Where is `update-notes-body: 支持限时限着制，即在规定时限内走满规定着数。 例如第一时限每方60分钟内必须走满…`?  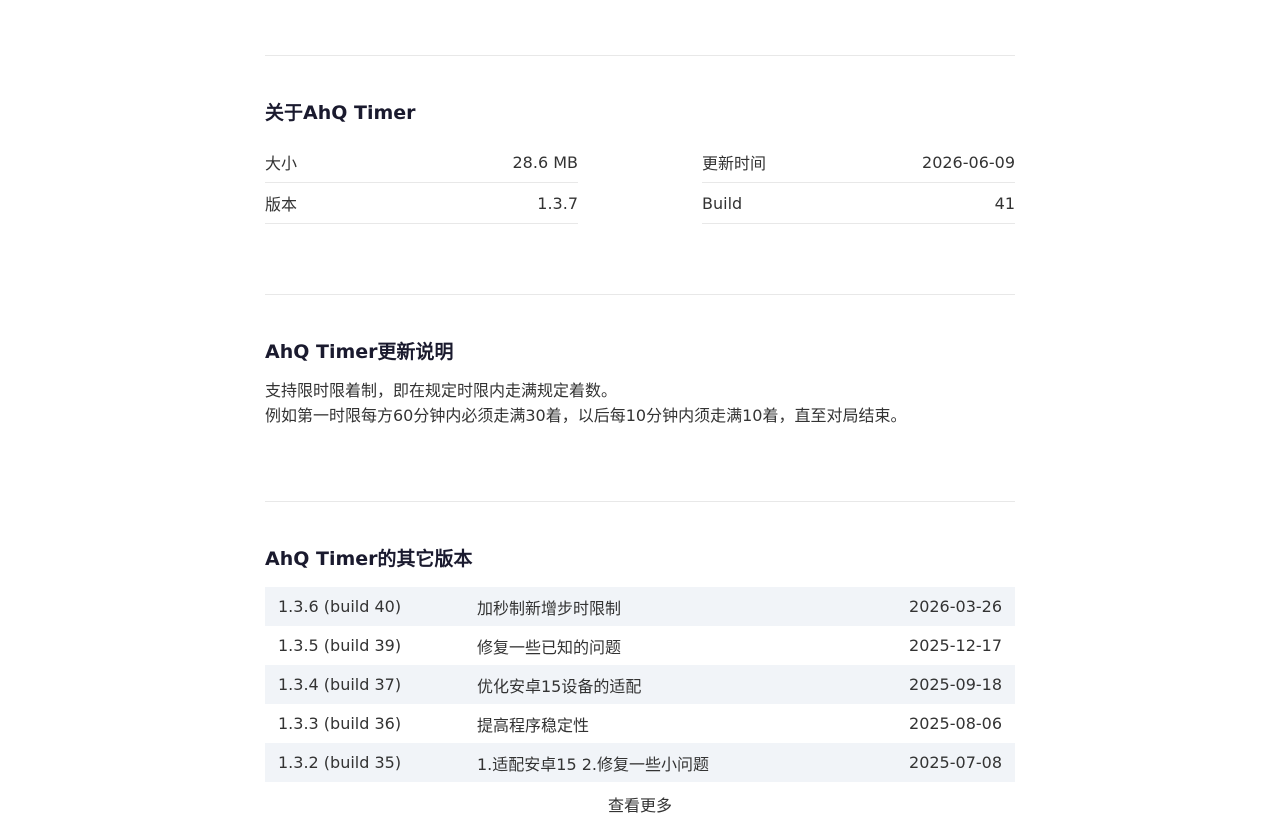
update-notes-body: 支持限时限着制，即在规定时限内走满规定着数。 例如第一时限每方60分钟内必须走满… is located at coordinates (585, 403).